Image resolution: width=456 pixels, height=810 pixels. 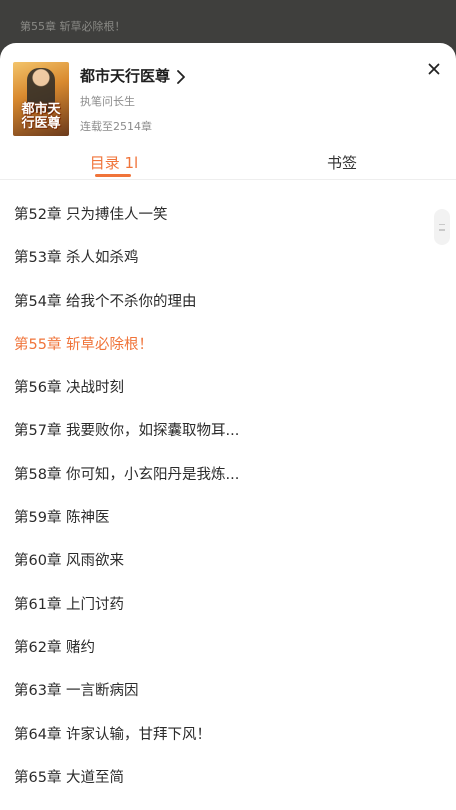 What do you see at coordinates (228, 561) in the screenshot?
I see `chapter-item: 第60章 风雨欲来` at bounding box center [228, 561].